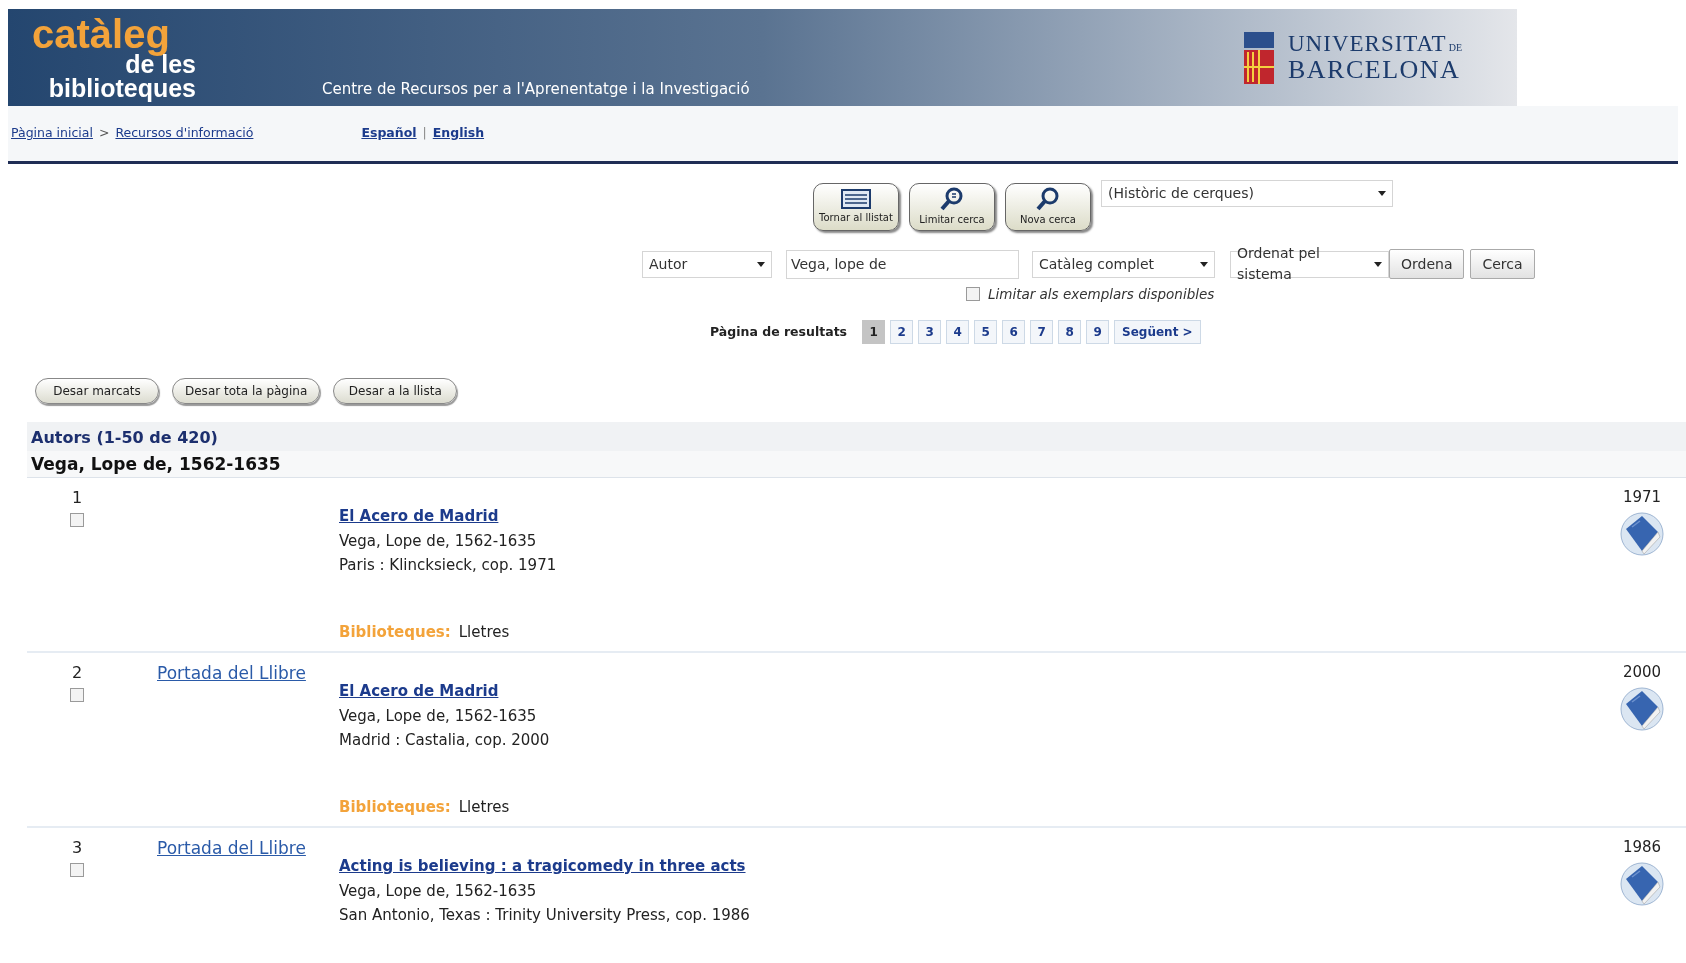  Describe the element at coordinates (707, 264) in the screenshot. I see `field-select: Autor` at that location.